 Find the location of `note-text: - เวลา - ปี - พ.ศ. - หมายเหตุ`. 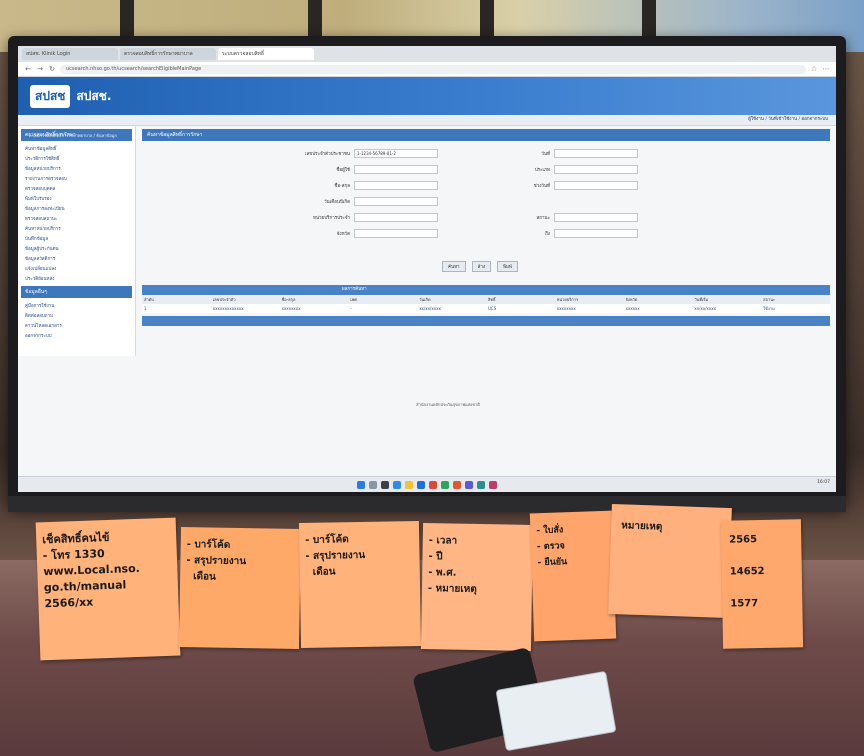

note-text: - เวลา - ปี - พ.ศ. - หมายเหตุ is located at coordinates (452, 565).